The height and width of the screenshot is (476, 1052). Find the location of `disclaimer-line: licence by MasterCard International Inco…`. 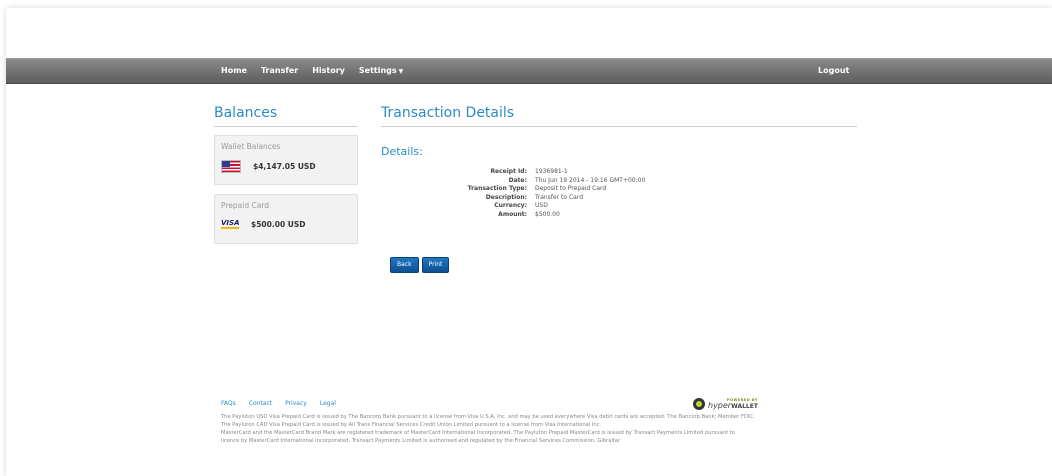

disclaimer-line: licence by MasterCard International Inco… is located at coordinates (421, 441).